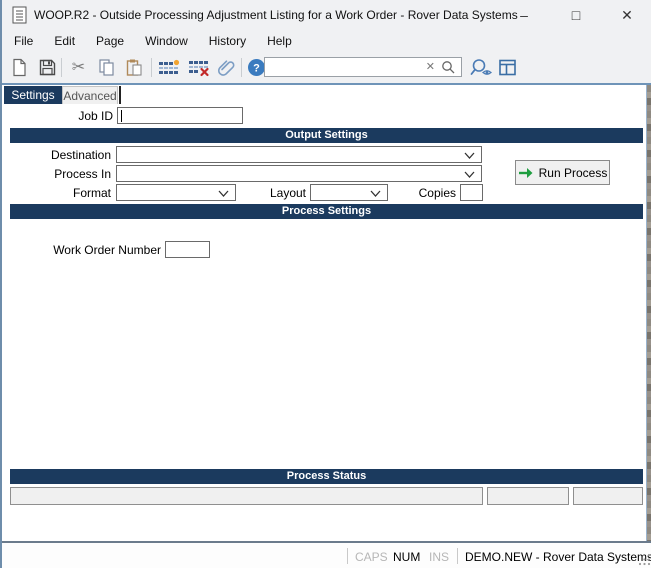 This screenshot has width=651, height=568. Describe the element at coordinates (649, 313) in the screenshot. I see `desktop-background-strip` at that location.